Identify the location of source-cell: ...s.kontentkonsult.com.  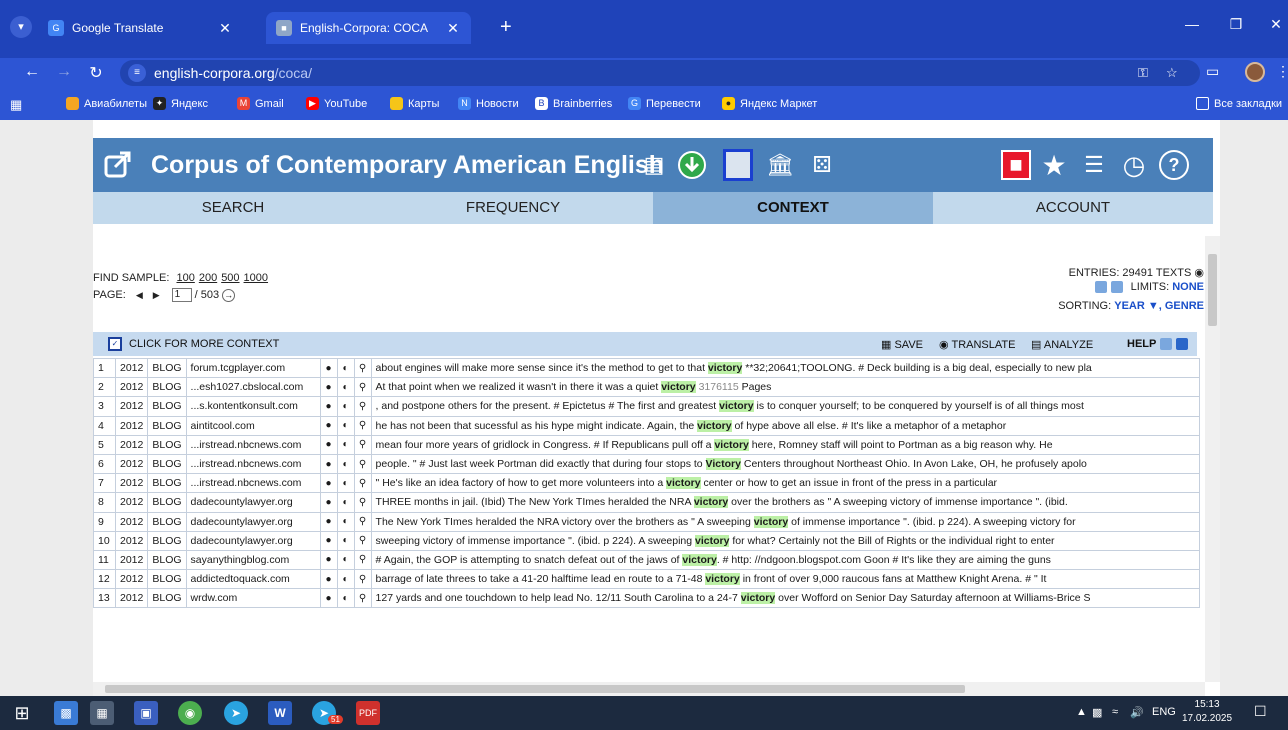
(253, 406).